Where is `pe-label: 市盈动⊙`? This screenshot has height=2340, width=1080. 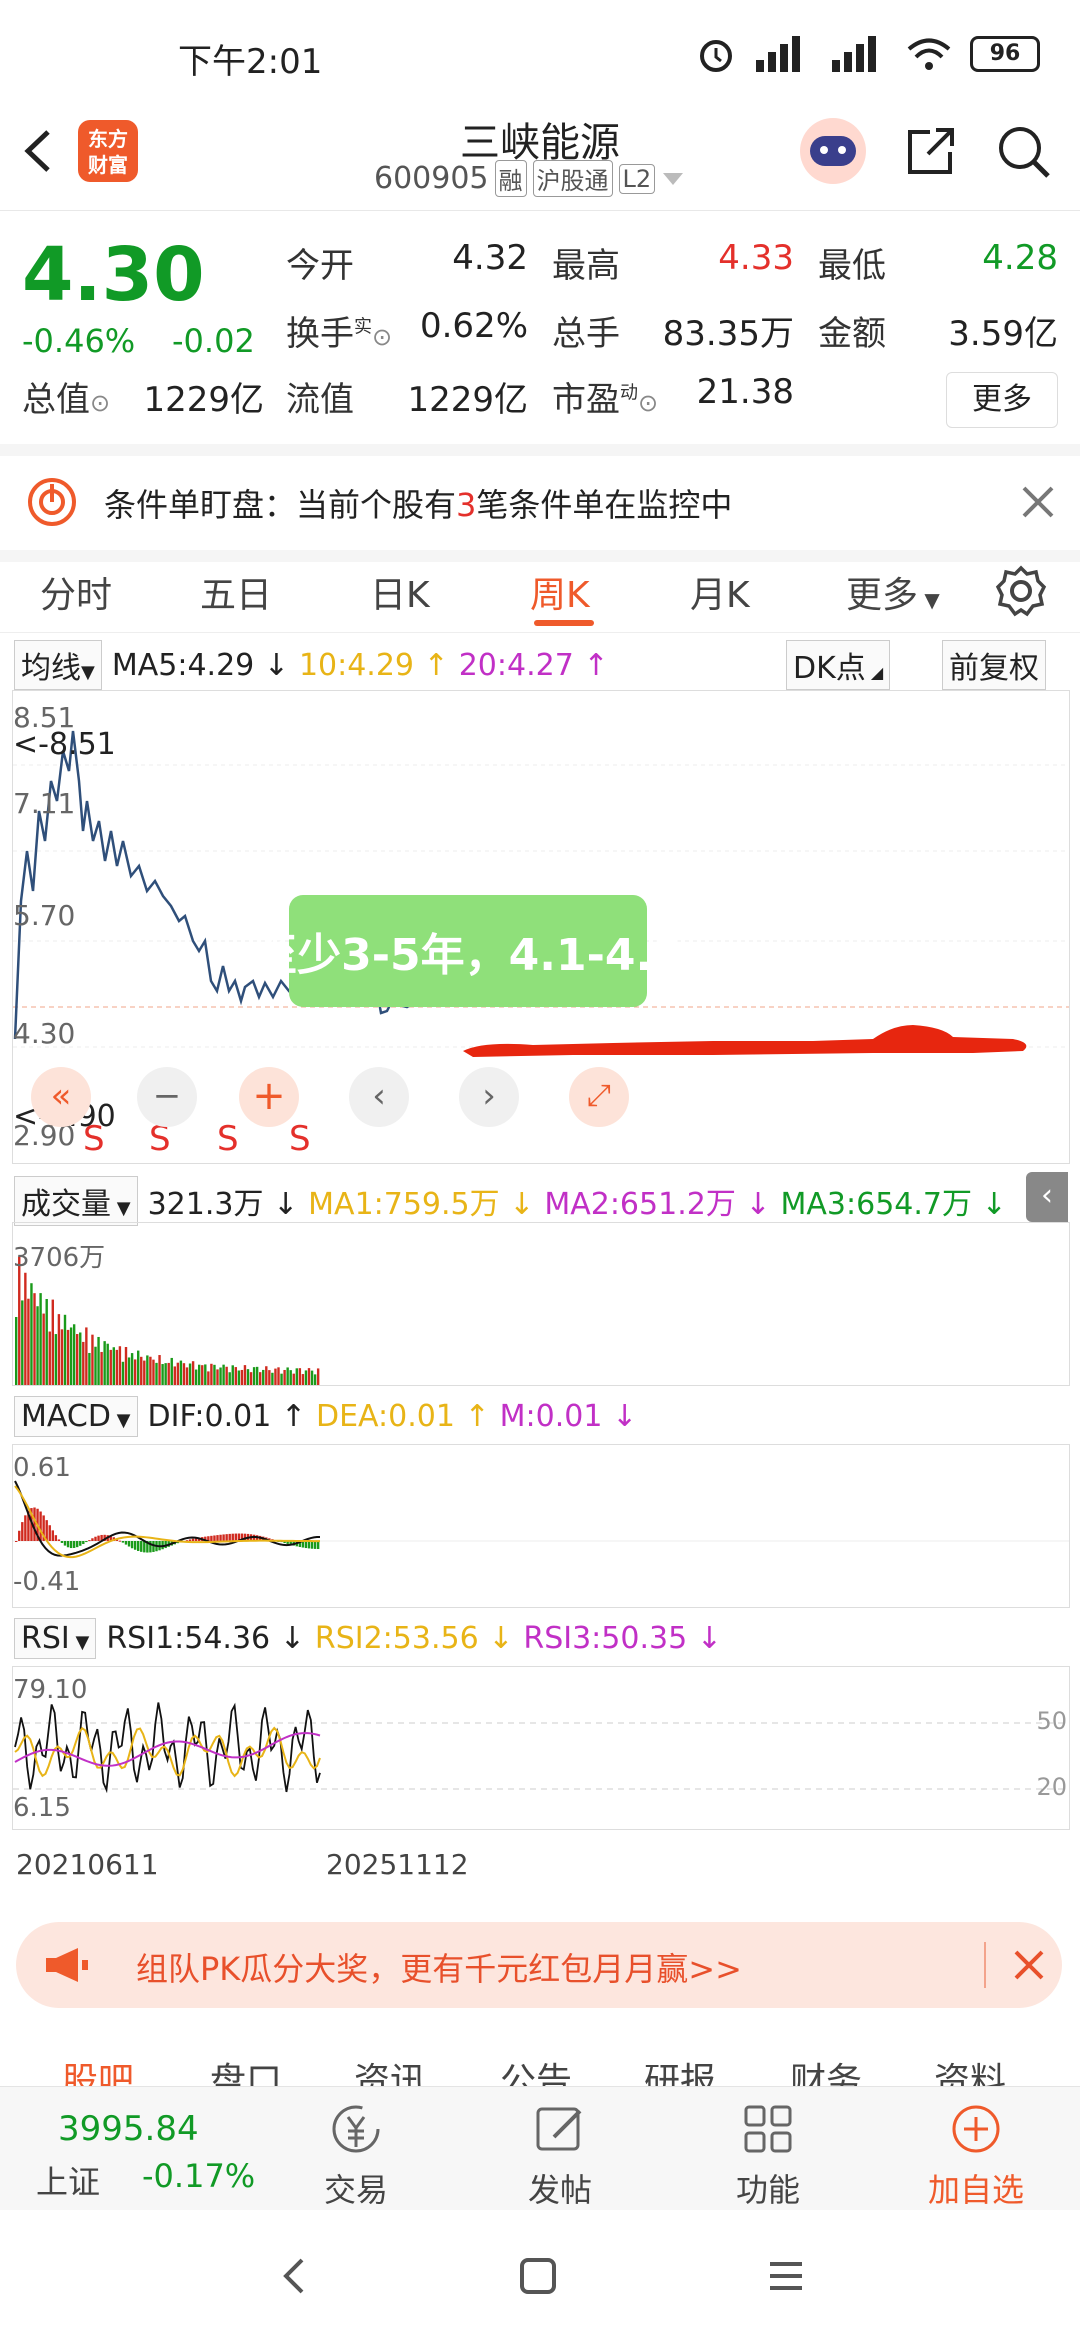 pe-label: 市盈动⊙ is located at coordinates (605, 396).